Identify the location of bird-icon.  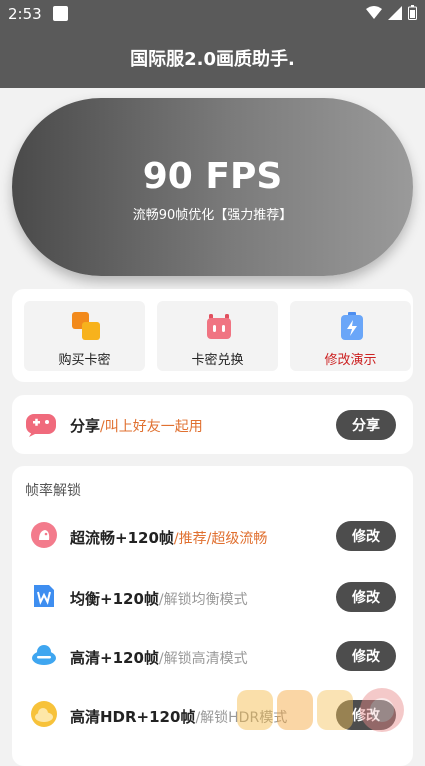
(44, 535).